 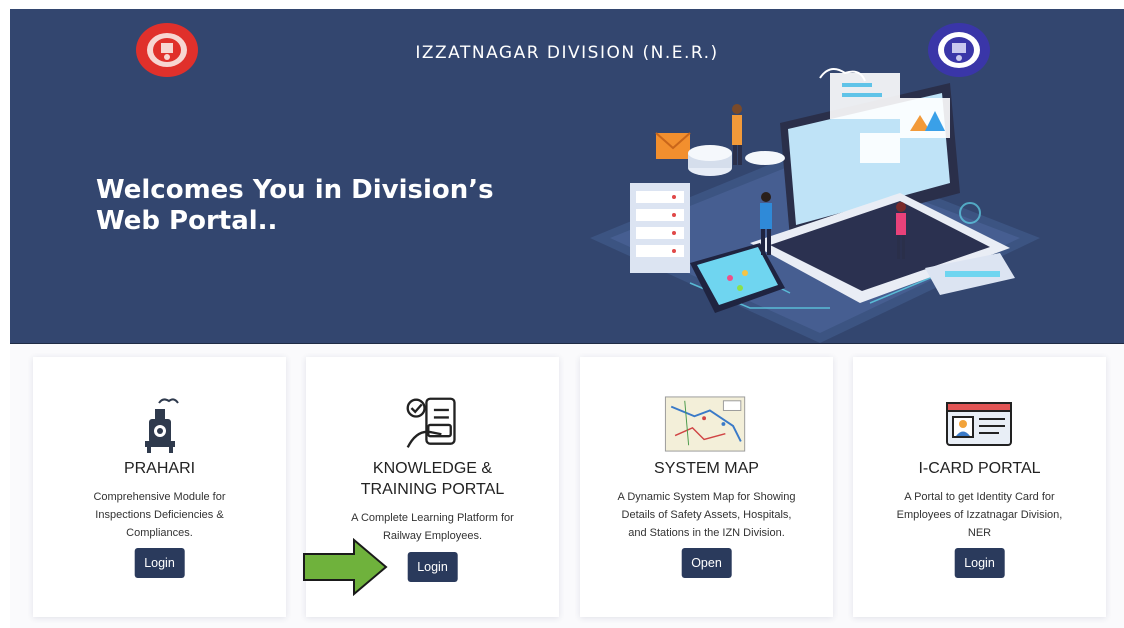 What do you see at coordinates (432, 479) in the screenshot?
I see `card-title: KNOWLEDGE & TRAINING PORTAL` at bounding box center [432, 479].